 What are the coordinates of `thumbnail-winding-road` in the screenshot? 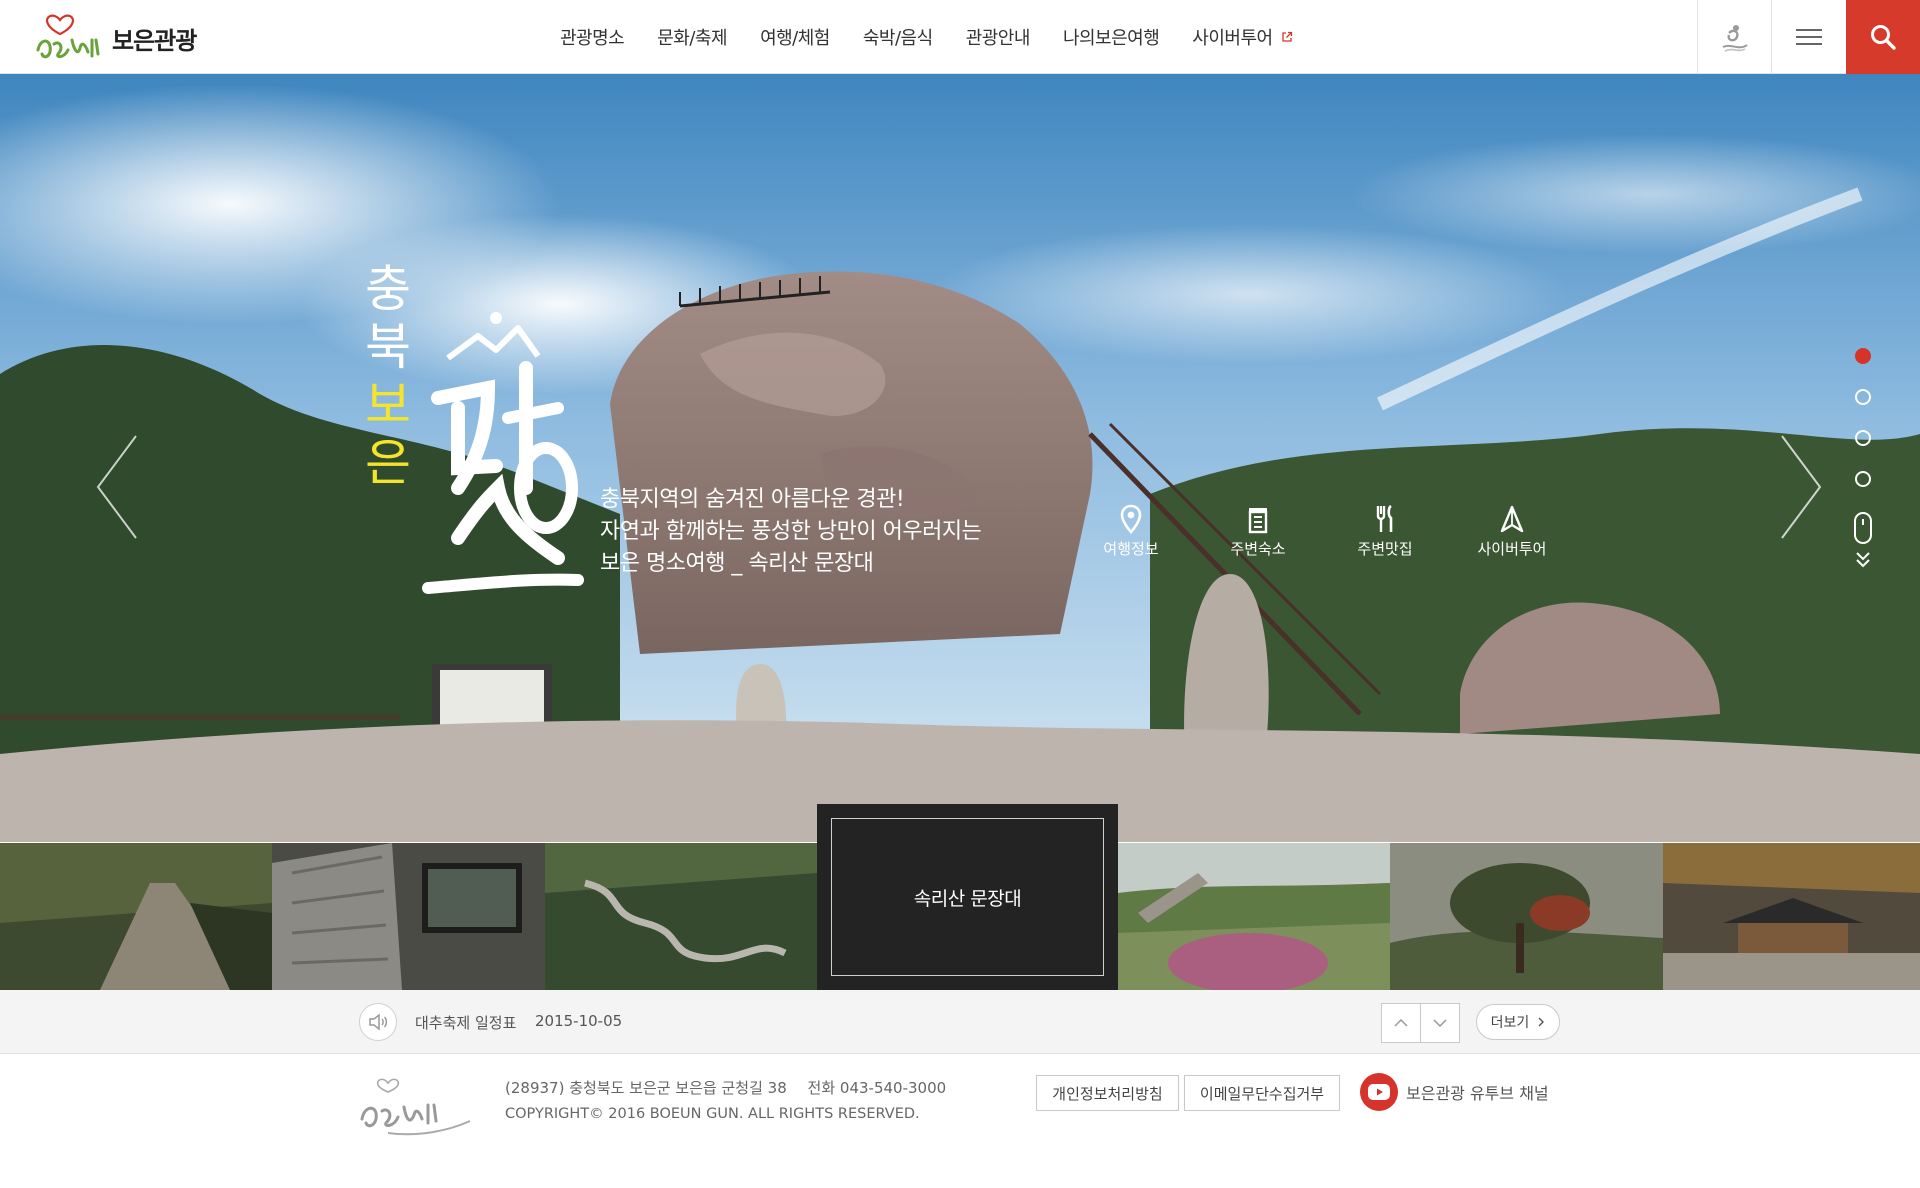 It's located at (681, 916).